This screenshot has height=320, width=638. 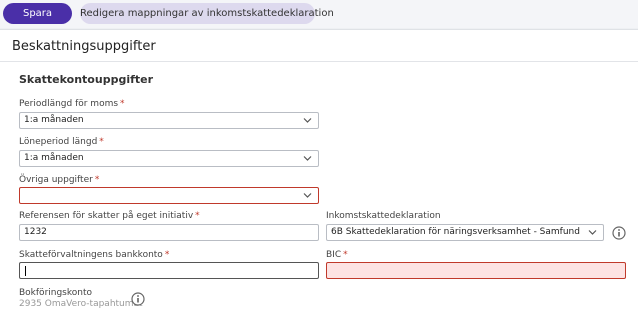 What do you see at coordinates (169, 120) in the screenshot?
I see `vat-period-select: 1:a månaden` at bounding box center [169, 120].